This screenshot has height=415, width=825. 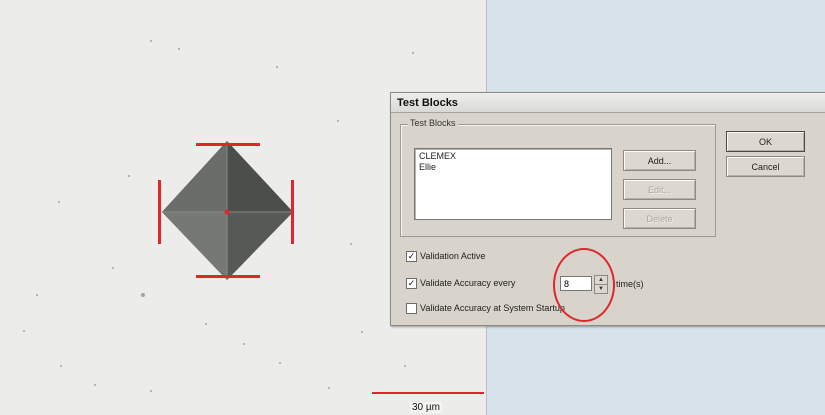 What do you see at coordinates (411, 308) in the screenshot?
I see `validate-startup-checkbox` at bounding box center [411, 308].